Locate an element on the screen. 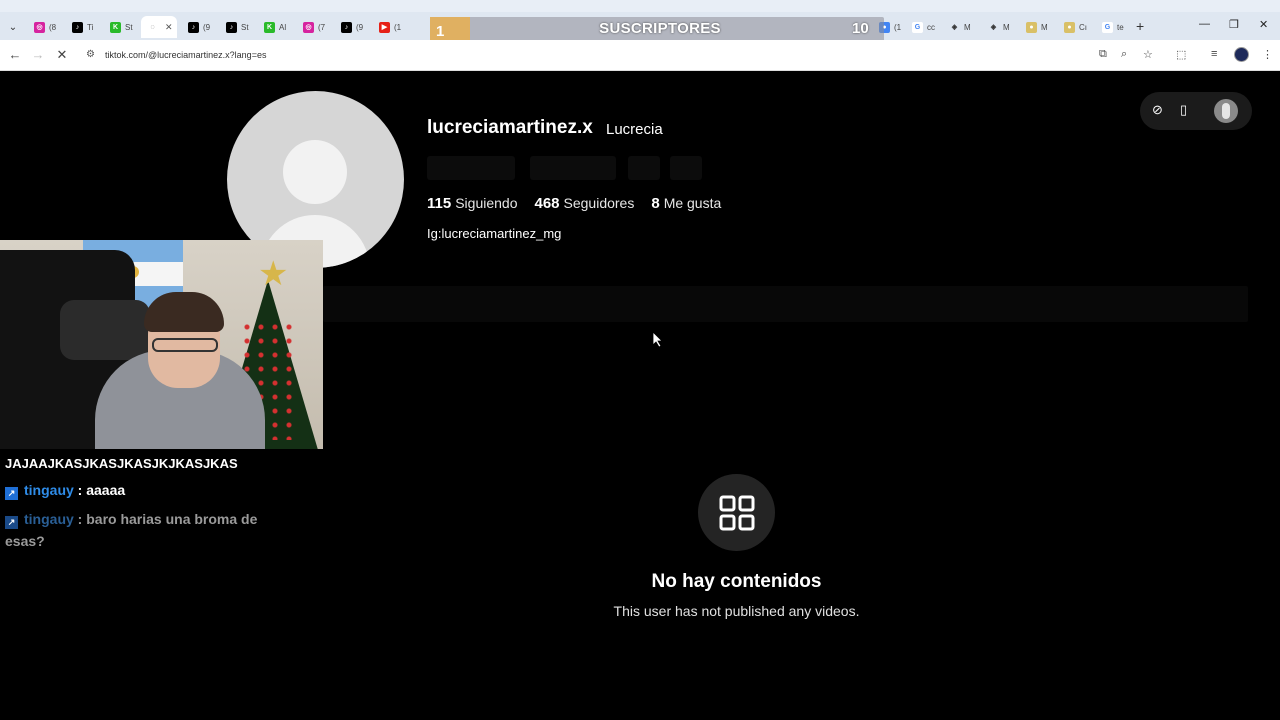 The image size is (1280, 720). site-info-icon: ⚙ is located at coordinates (92, 55).